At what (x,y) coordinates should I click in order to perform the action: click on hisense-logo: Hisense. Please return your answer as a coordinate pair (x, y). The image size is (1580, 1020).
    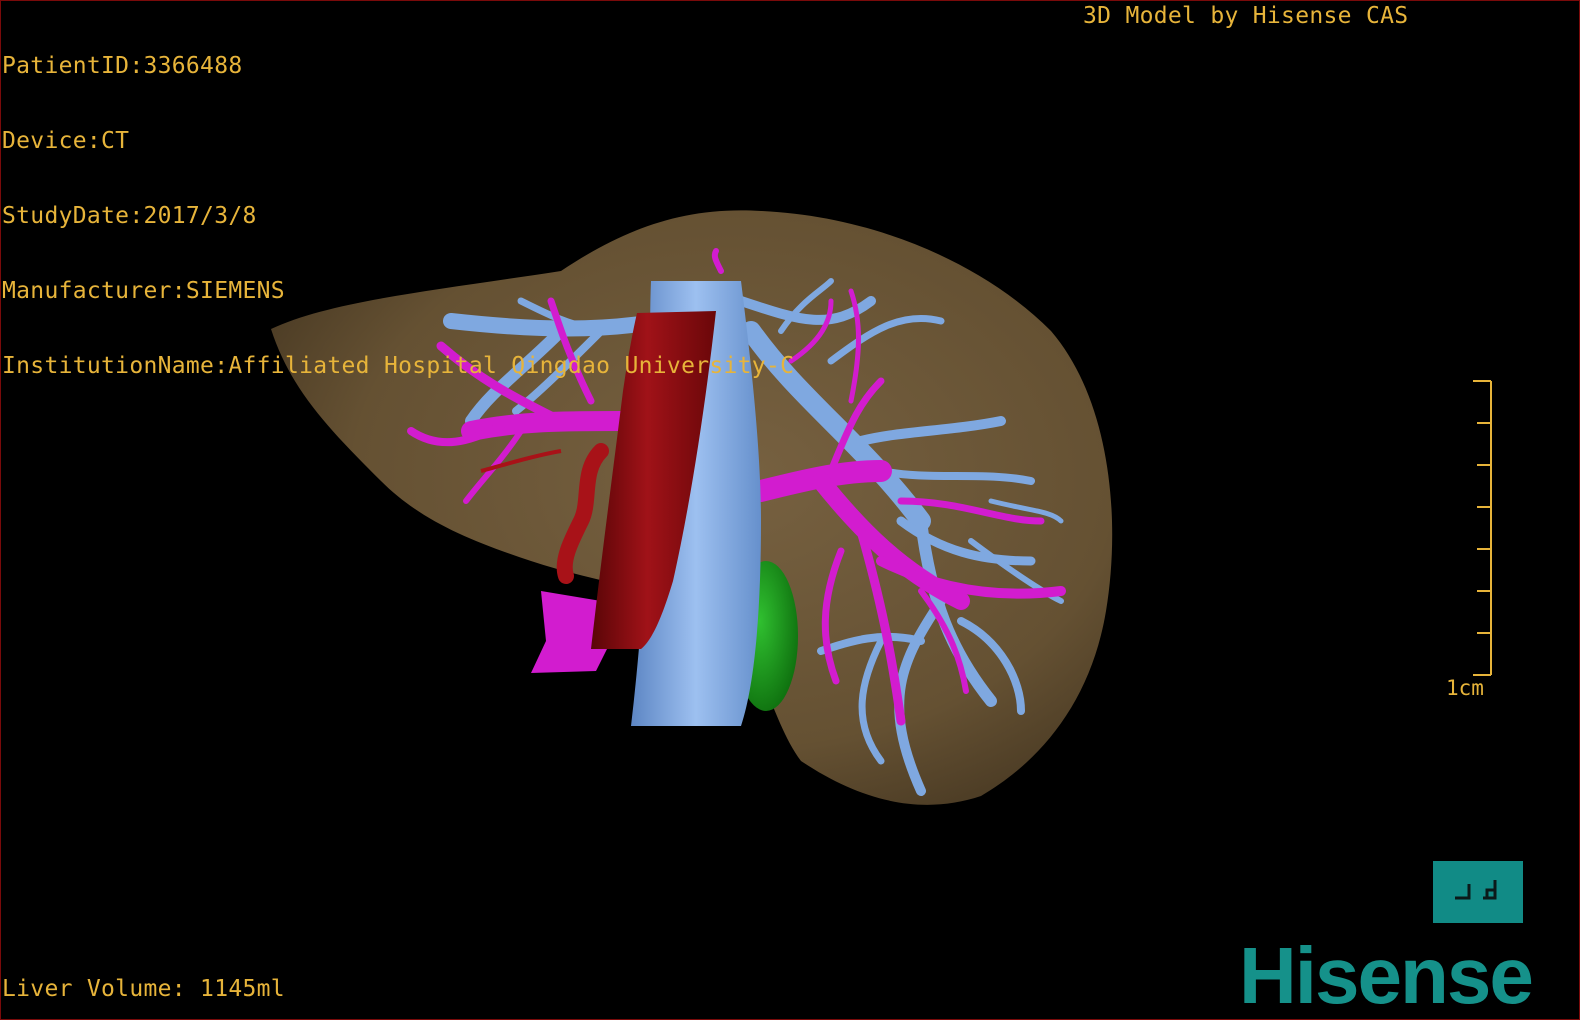
    Looking at the image, I should click on (1386, 975).